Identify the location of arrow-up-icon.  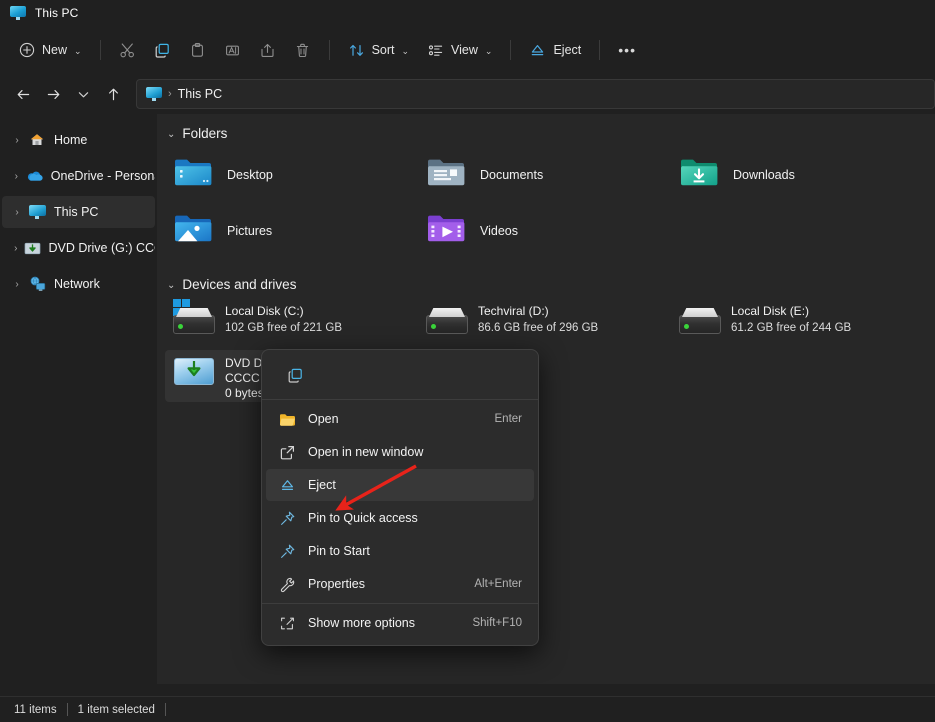
(113, 94).